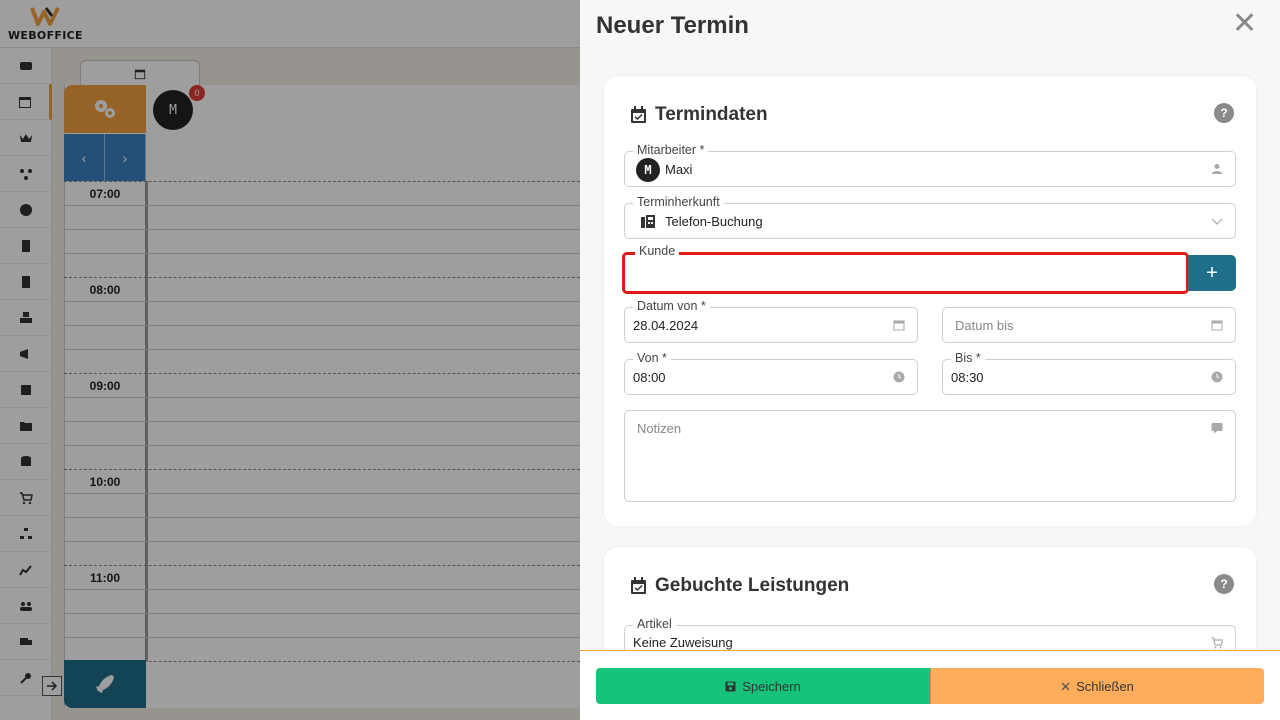  What do you see at coordinates (678, 202) in the screenshot?
I see `terminherkunft-label: Terminherkunft` at bounding box center [678, 202].